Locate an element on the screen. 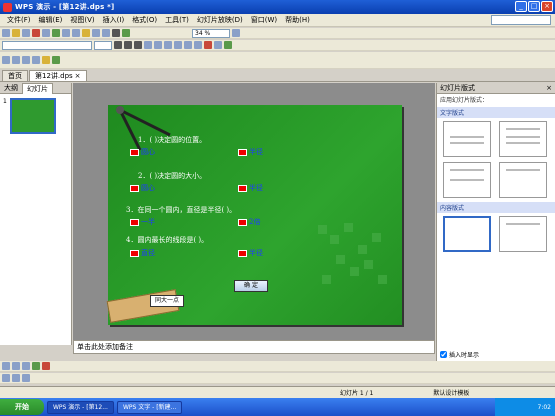  autoshape-icon is located at coordinates (26, 366).